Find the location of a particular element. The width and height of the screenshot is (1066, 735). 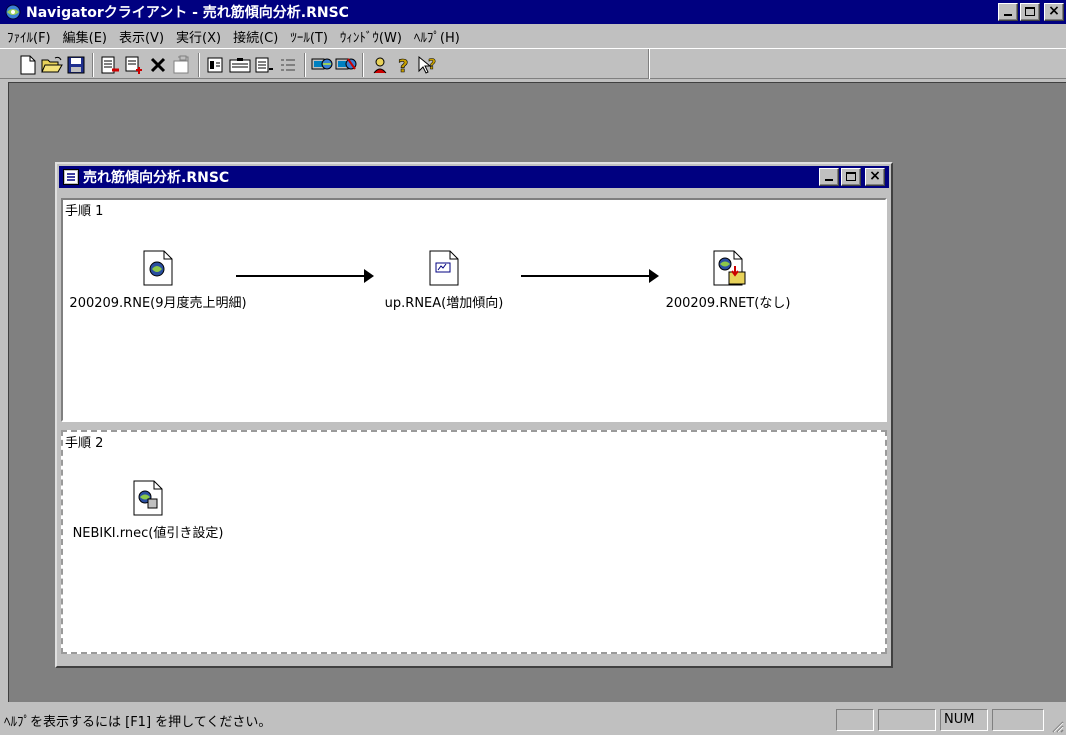

maximize-button is located at coordinates (1030, 12).